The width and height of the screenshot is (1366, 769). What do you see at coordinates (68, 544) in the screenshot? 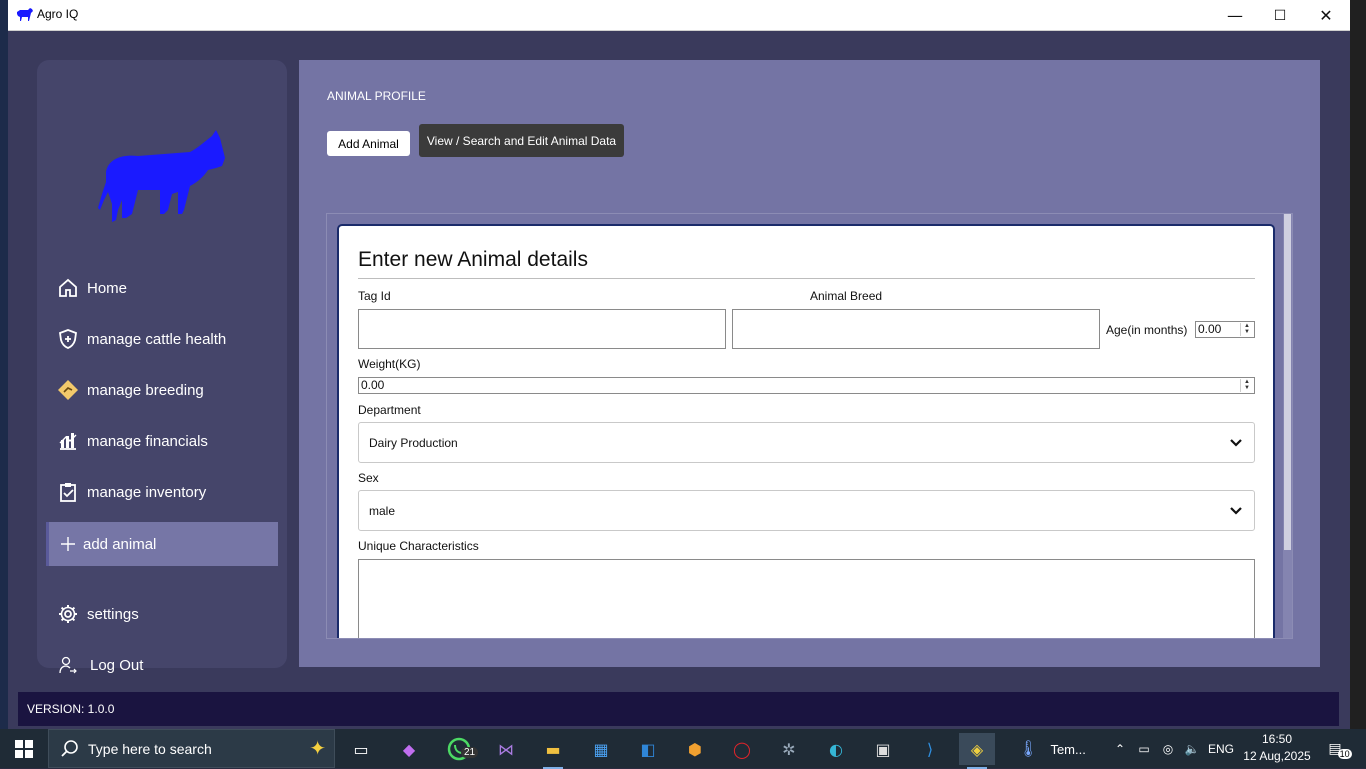
I see `plus-icon` at bounding box center [68, 544].